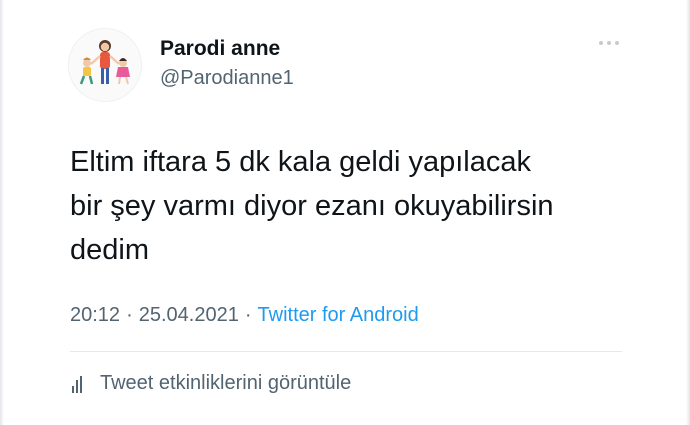  What do you see at coordinates (220, 49) in the screenshot?
I see `display-name: Parodi anne` at bounding box center [220, 49].